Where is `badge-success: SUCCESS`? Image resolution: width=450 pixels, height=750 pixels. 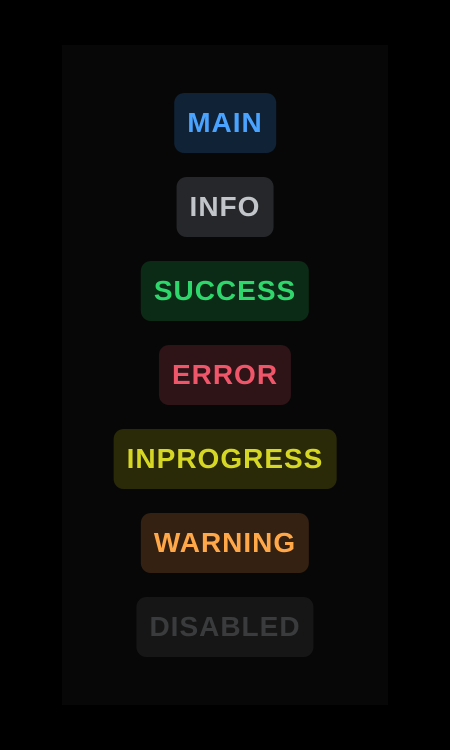 badge-success: SUCCESS is located at coordinates (225, 291).